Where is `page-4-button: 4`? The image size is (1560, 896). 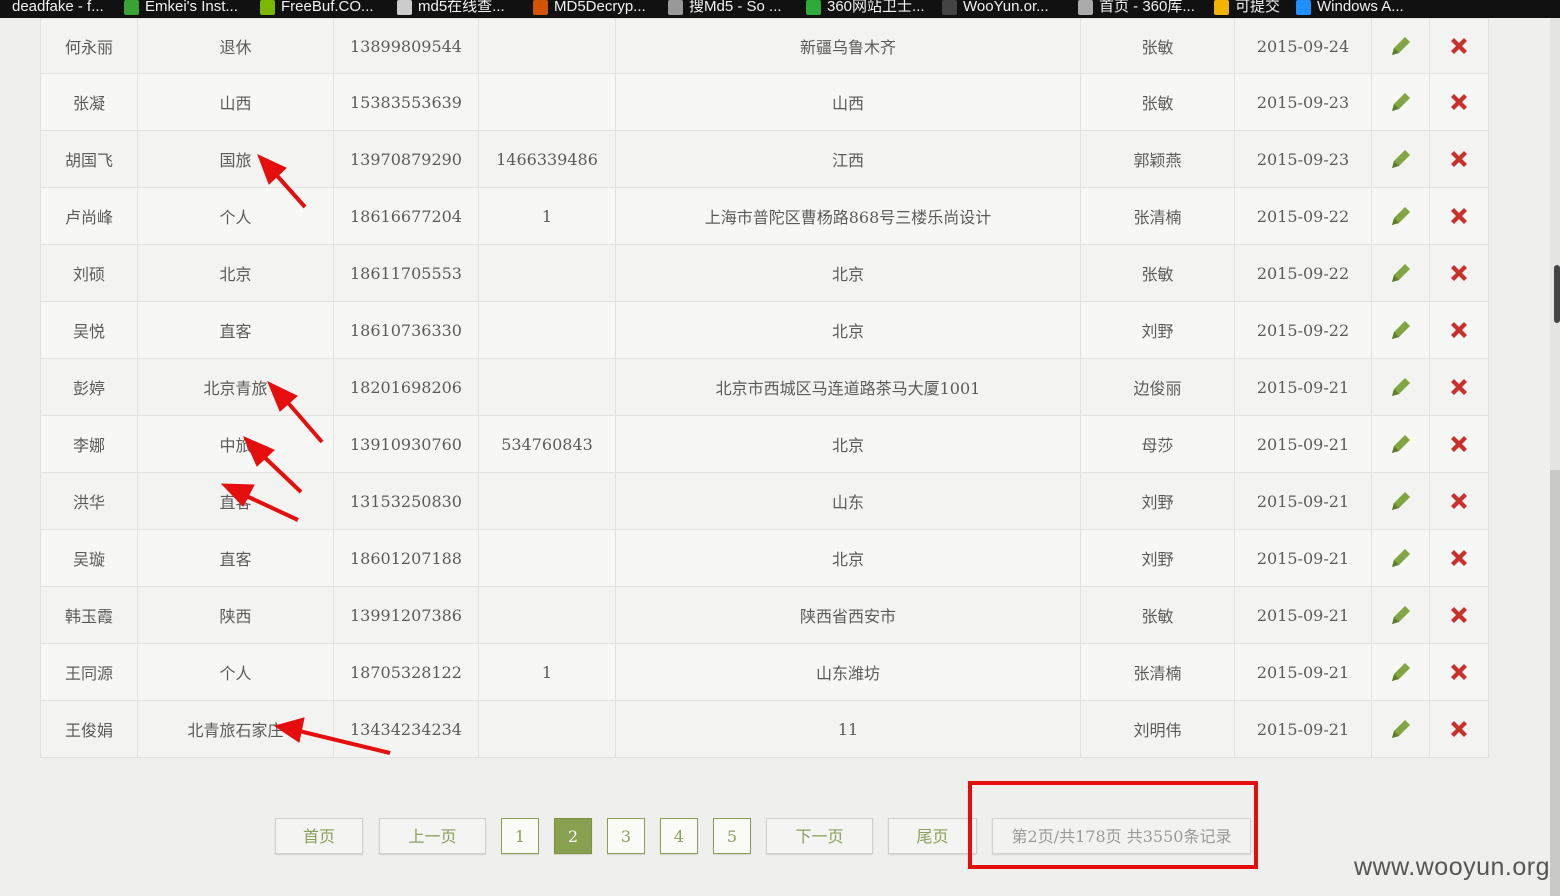
page-4-button: 4 is located at coordinates (679, 836).